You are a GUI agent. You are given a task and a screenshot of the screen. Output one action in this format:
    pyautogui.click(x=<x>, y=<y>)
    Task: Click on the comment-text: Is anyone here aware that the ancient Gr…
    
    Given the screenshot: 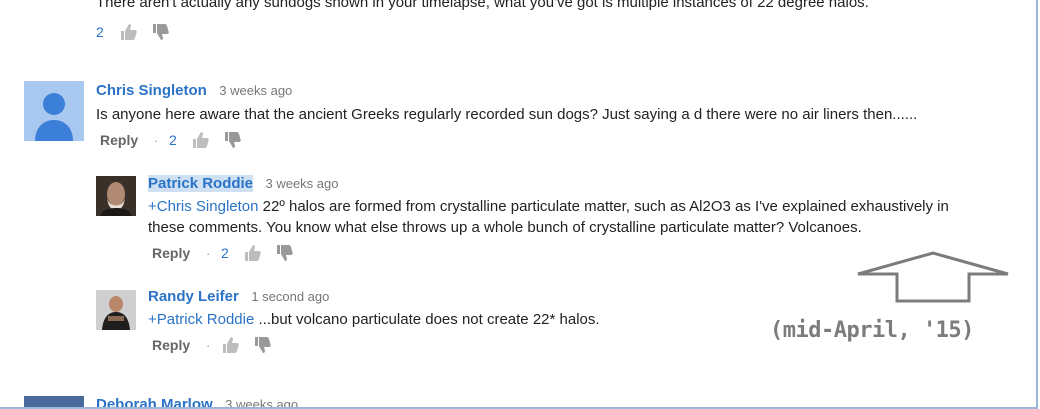 What is the action you would take?
    pyautogui.click(x=507, y=114)
    